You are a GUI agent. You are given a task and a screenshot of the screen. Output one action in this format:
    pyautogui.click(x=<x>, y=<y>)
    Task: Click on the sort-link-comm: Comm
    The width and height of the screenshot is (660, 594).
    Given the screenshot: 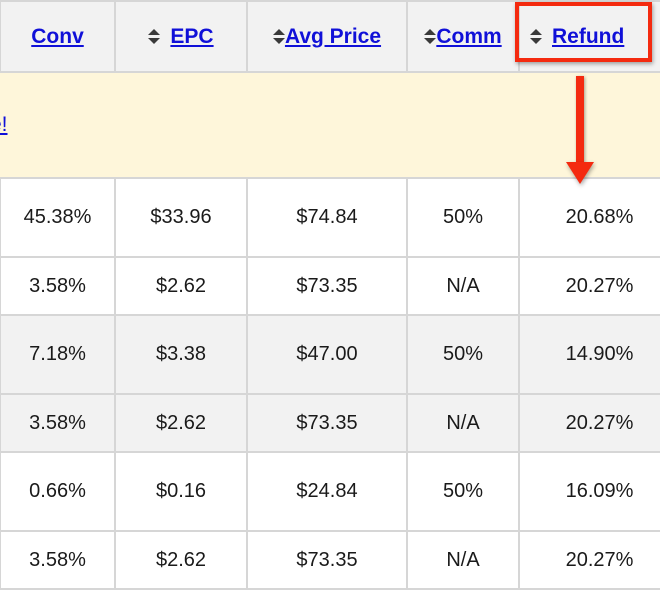 What is the action you would take?
    pyautogui.click(x=468, y=36)
    